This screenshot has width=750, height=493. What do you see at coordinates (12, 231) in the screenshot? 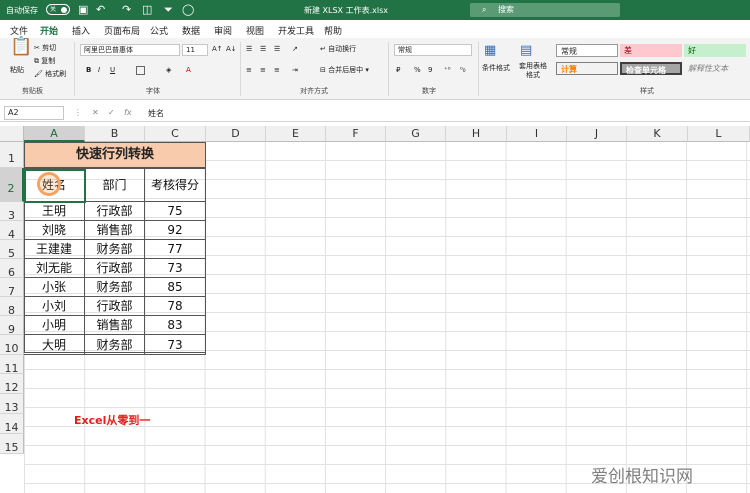
I see `row-header-4: 4` at bounding box center [12, 231].